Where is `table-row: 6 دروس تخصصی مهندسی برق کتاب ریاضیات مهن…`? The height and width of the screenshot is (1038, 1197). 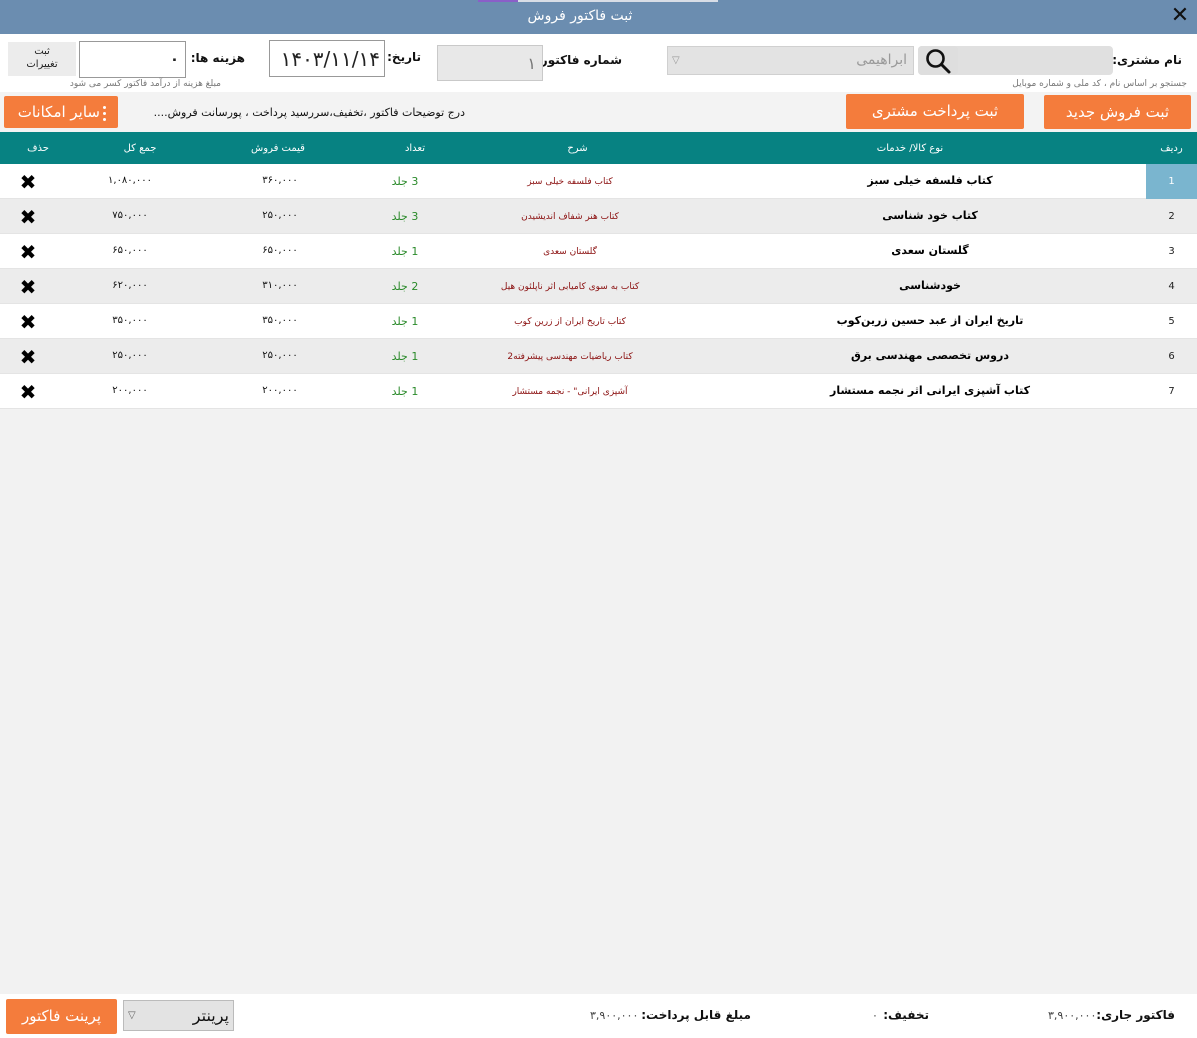
table-row: 6 دروس تخصصی مهندسی برق کتاب ریاضیات مهن… is located at coordinates (598, 356).